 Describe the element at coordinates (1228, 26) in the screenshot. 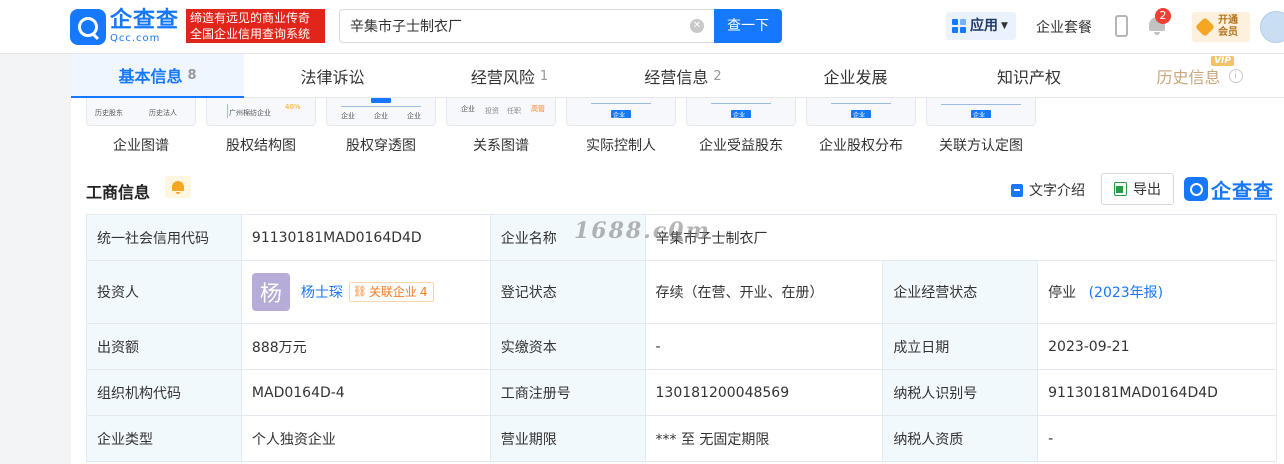

I see `vip-label: 开通会员` at that location.